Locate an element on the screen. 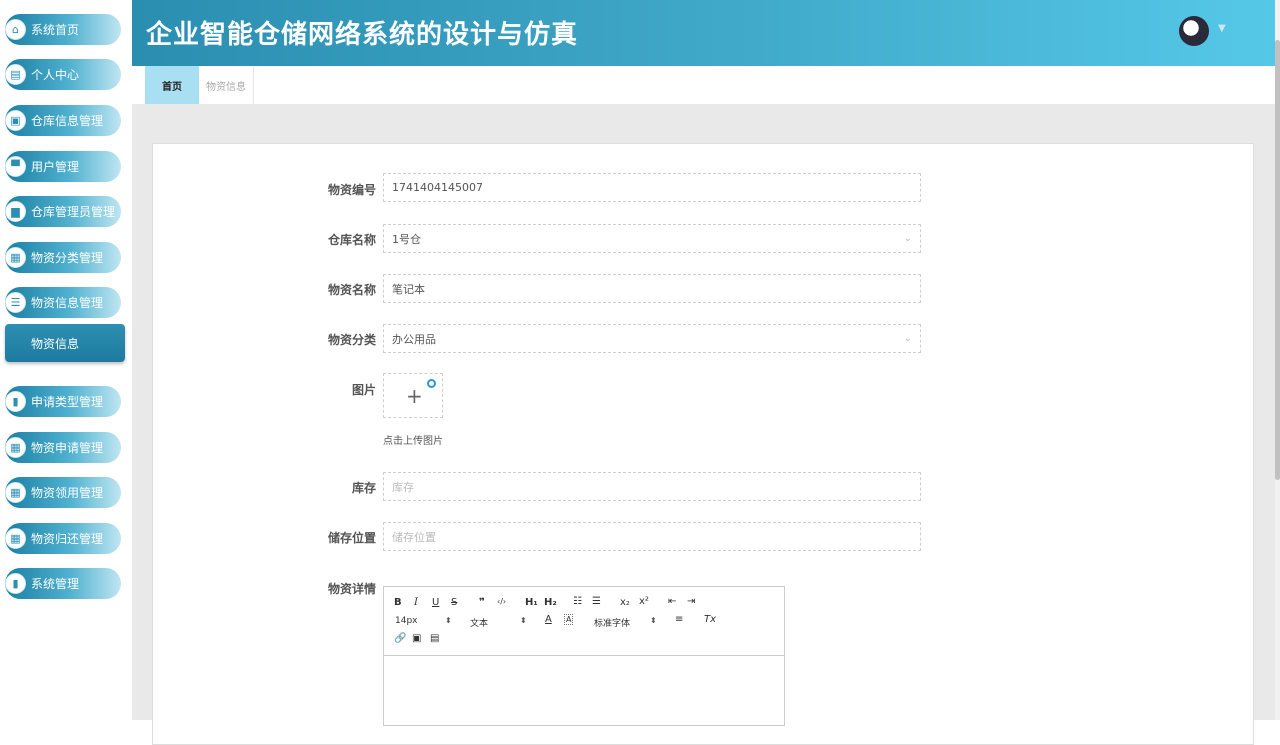 This screenshot has width=1280, height=745. header: 企业智能仓储网络系统的设计与仿真 ▼ is located at coordinates (703, 33).